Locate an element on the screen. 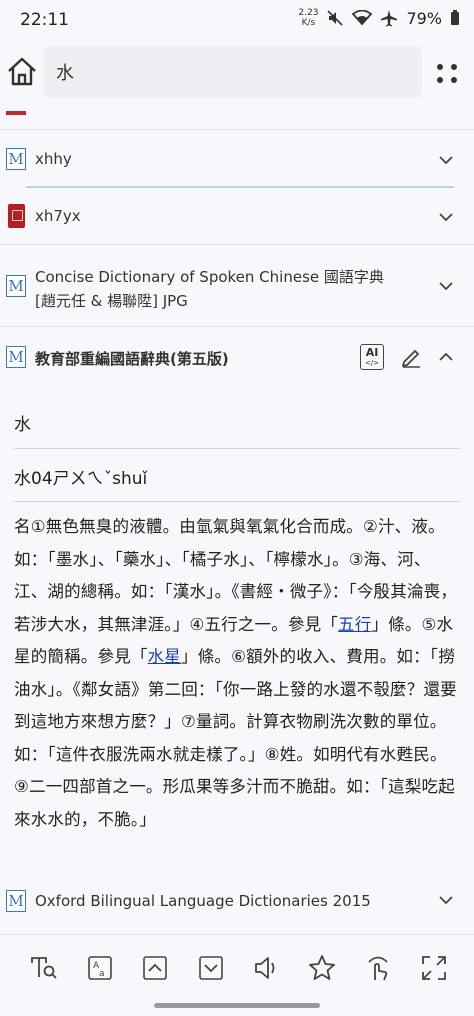 Image resolution: width=474 pixels, height=1016 pixels. overflow-menu-button is located at coordinates (447, 73).